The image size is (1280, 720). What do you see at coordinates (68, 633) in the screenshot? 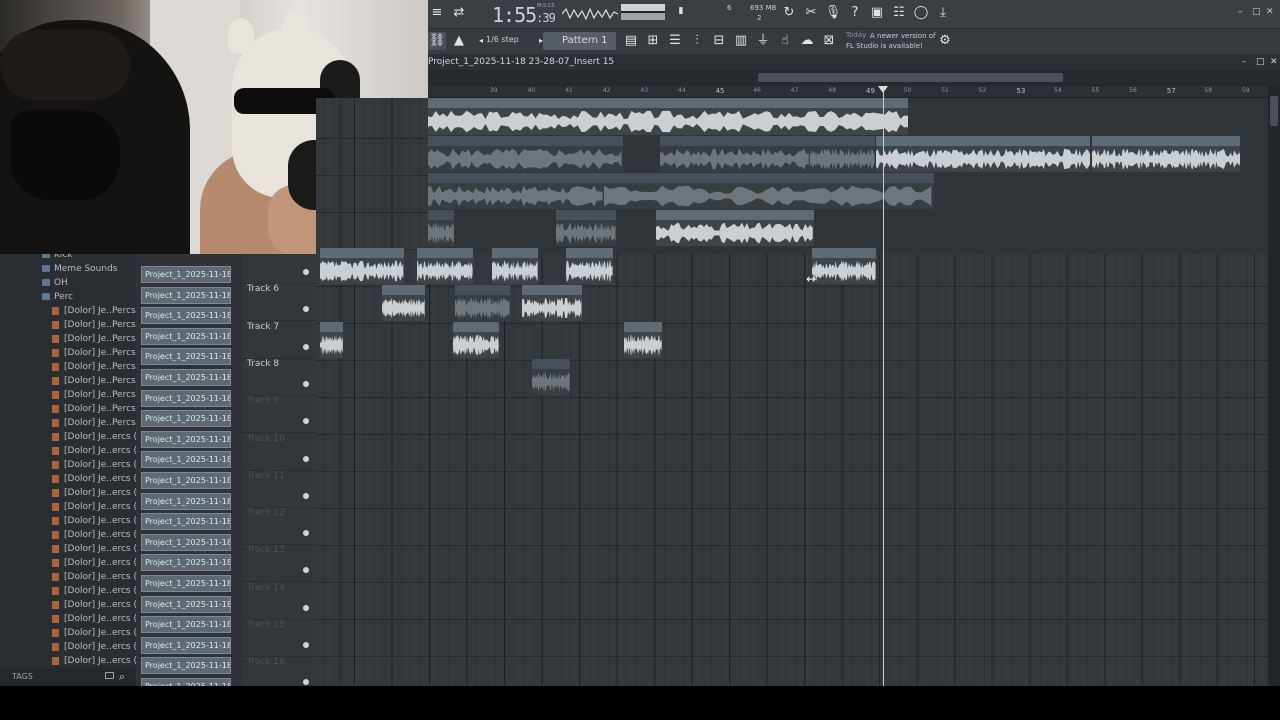
I see `browser-file: [Dolor] Je..ercs (24)` at bounding box center [68, 633].